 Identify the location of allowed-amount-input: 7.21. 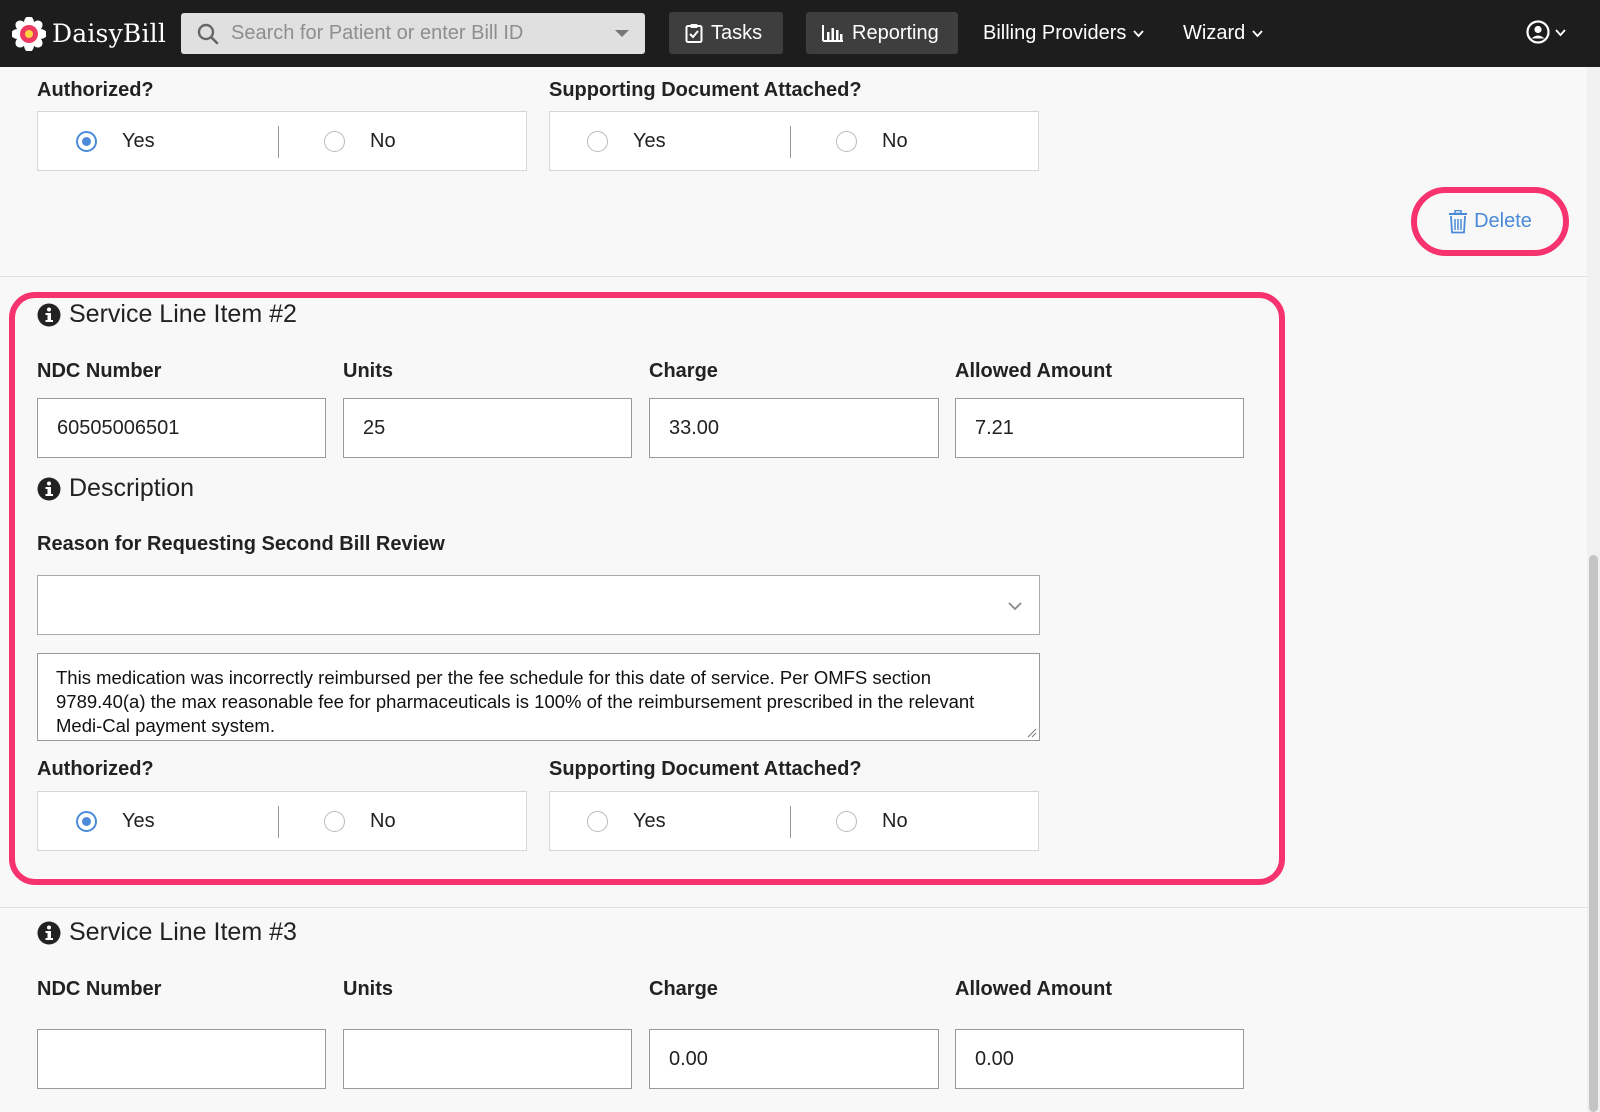
(1099, 428).